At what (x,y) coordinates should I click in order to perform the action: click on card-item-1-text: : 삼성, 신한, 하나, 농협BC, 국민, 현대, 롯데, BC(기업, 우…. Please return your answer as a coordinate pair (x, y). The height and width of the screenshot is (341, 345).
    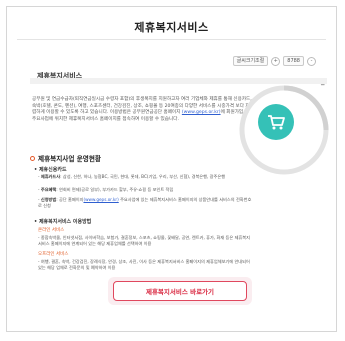
    Looking at the image, I should click on (143, 176).